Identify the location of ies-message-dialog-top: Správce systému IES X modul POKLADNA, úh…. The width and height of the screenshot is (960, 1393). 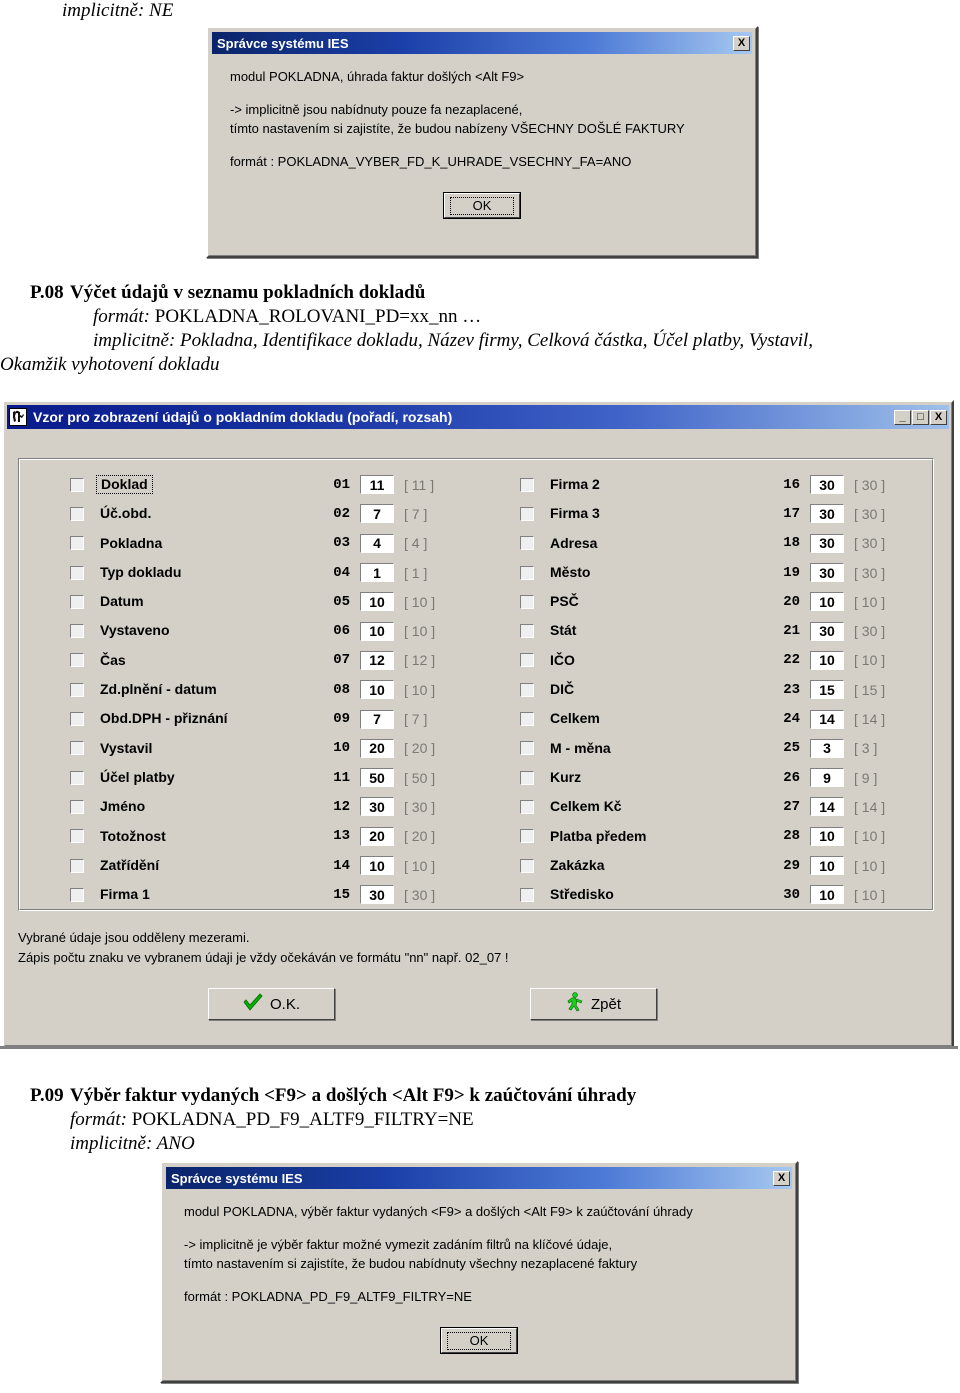
(482, 142).